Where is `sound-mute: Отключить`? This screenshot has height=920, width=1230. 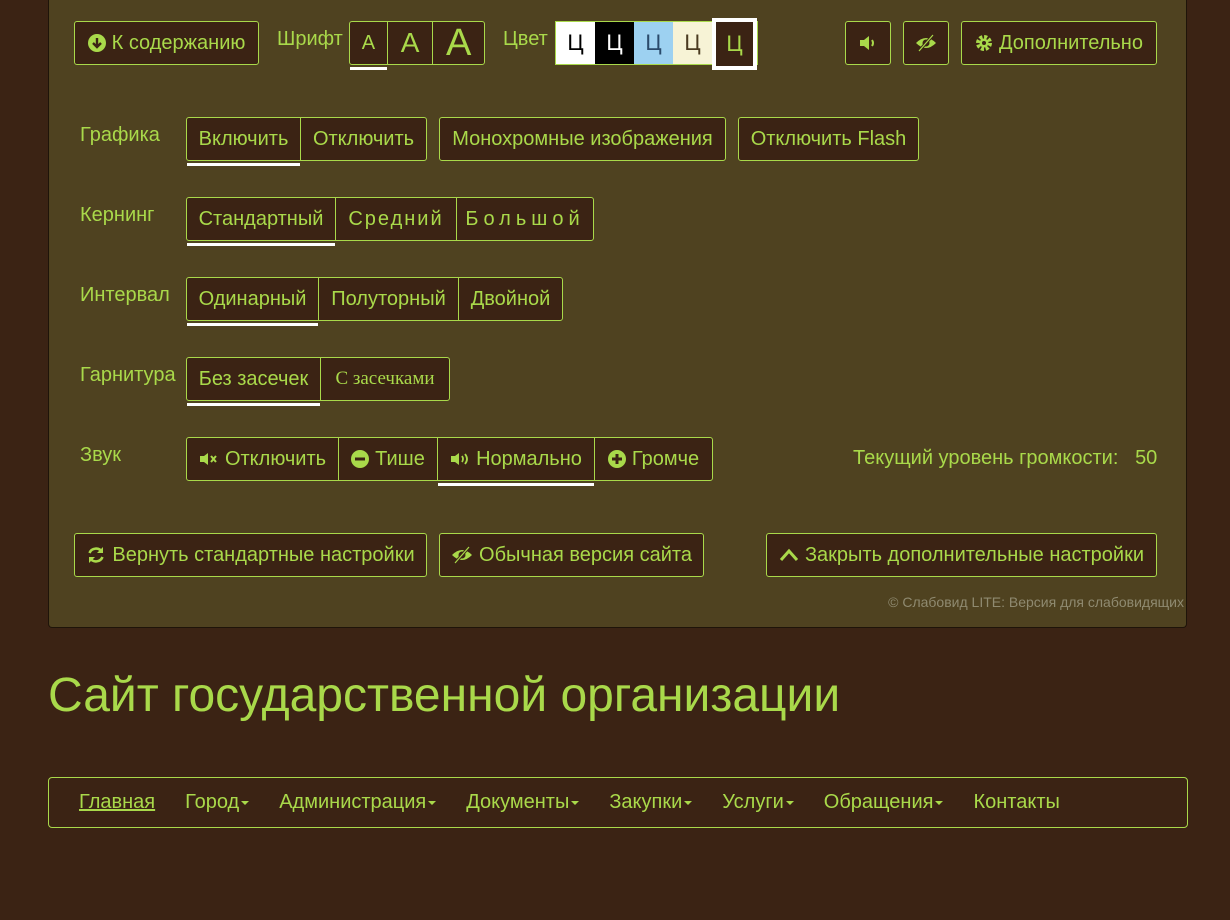
sound-mute: Отключить is located at coordinates (263, 459).